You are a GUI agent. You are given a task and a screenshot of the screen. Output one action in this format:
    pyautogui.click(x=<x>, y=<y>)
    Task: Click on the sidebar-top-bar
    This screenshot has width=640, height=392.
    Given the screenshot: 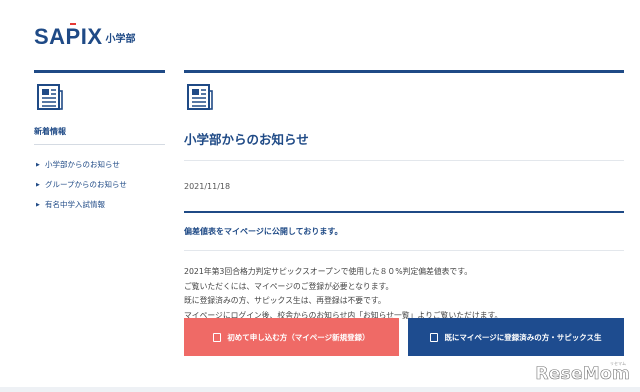 What is the action you would take?
    pyautogui.click(x=99, y=71)
    